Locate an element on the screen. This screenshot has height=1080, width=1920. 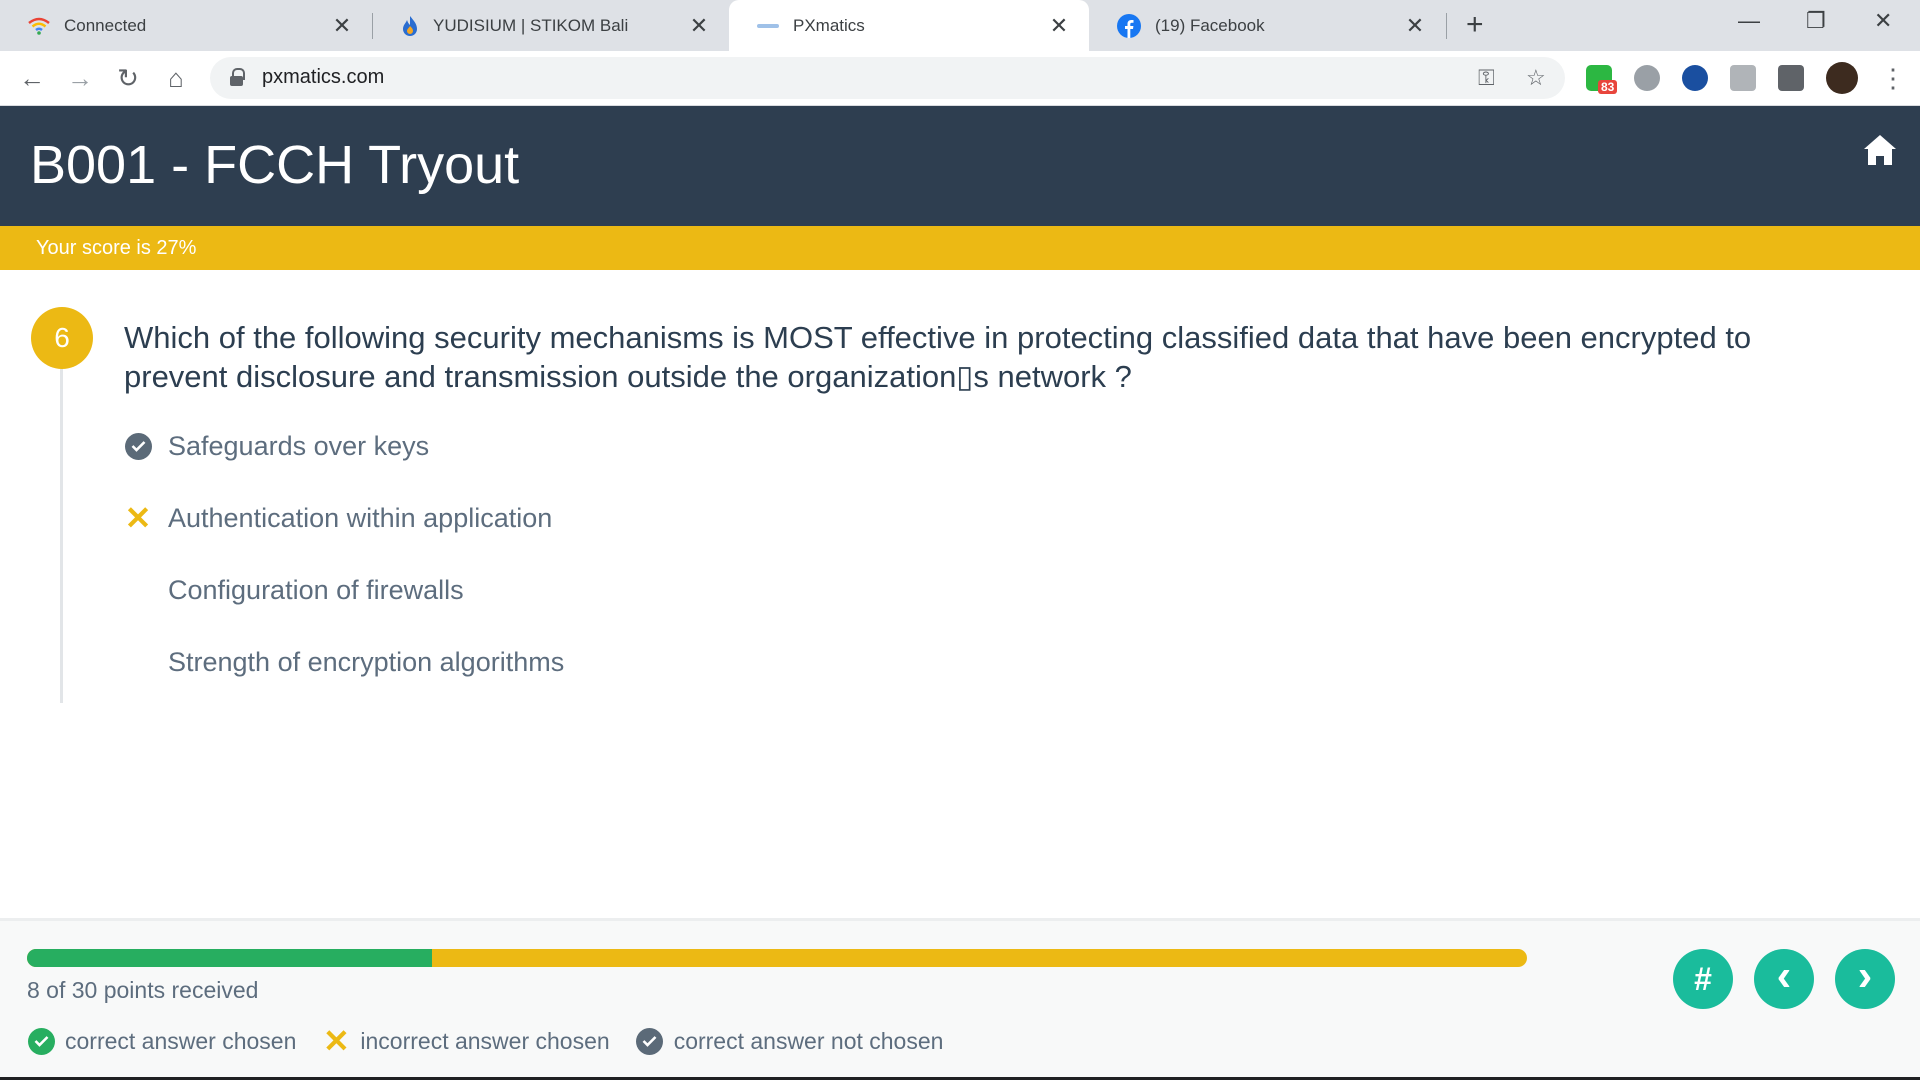
points-text: 8 of 30 points received is located at coordinates (143, 990).